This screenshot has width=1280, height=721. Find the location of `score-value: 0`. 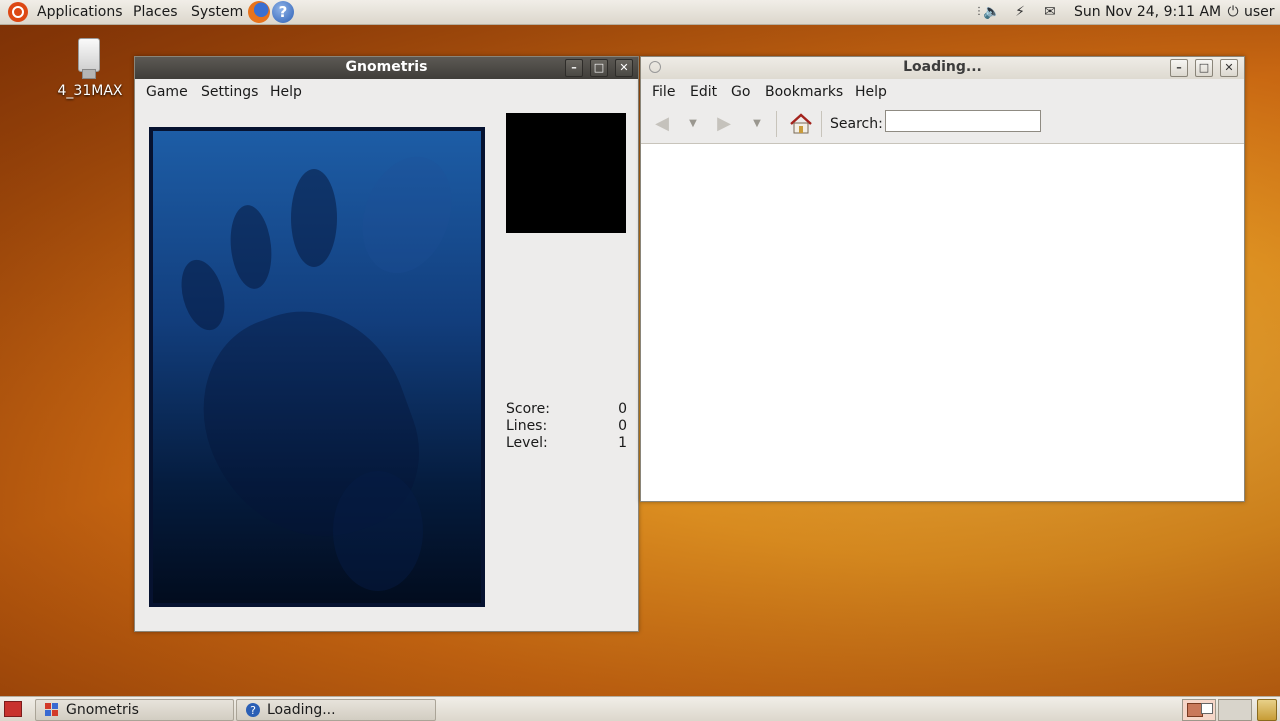

score-value: 0 is located at coordinates (622, 409).